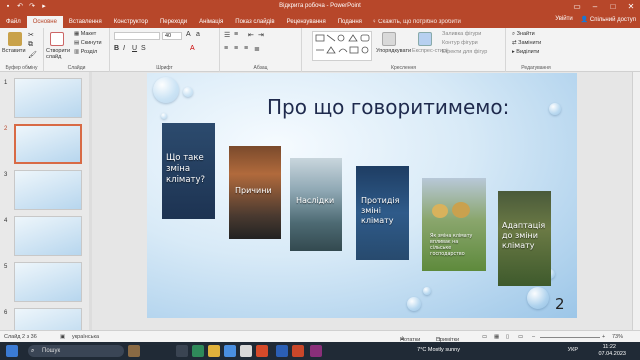 This screenshot has width=640, height=360. Describe the element at coordinates (523, 34) in the screenshot. I see `find-button: ⌕ Знайти` at that location.